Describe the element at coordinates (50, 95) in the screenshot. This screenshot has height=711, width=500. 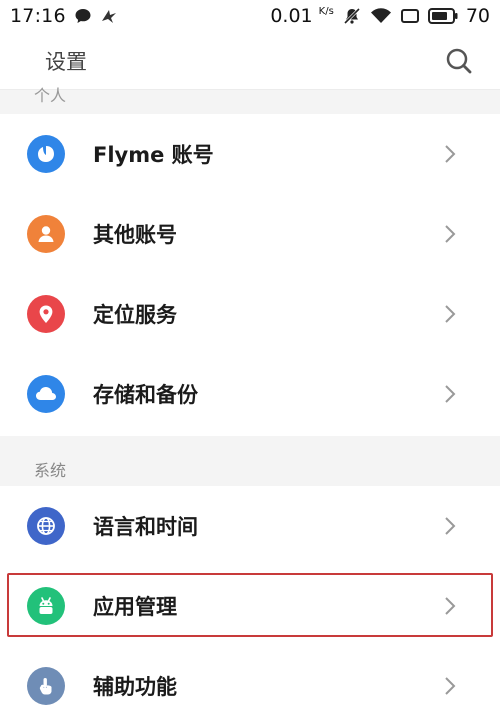
I see `section-label-personal: 个人` at that location.